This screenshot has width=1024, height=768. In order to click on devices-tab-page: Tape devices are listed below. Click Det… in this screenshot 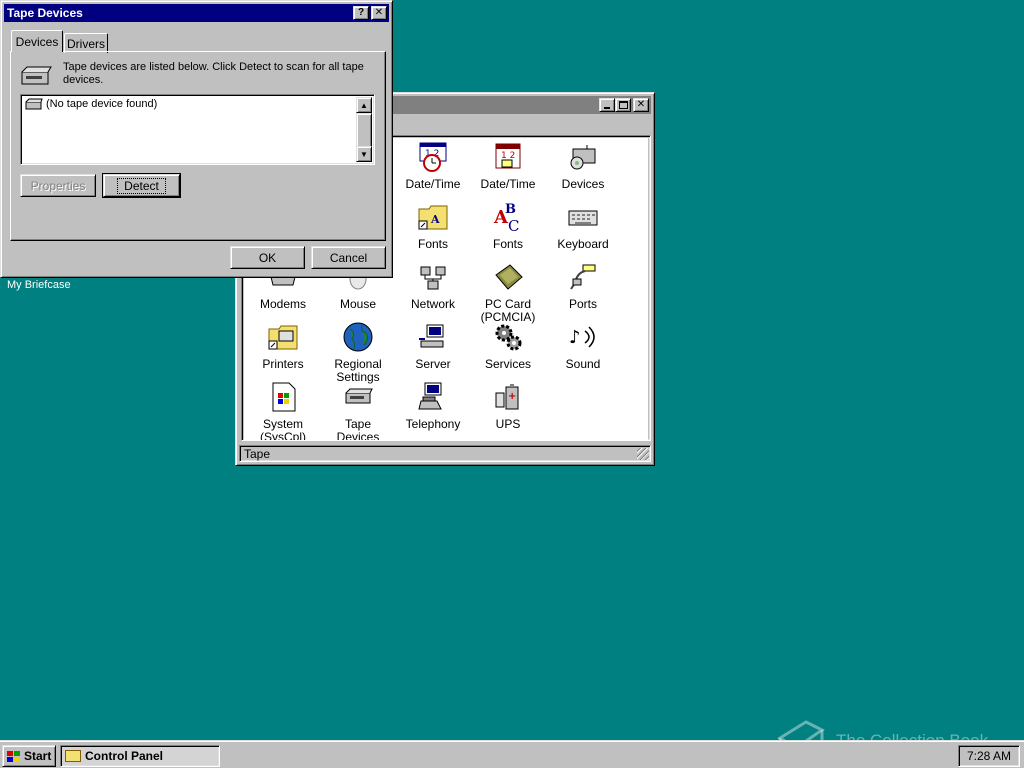, I will do `click(198, 146)`.